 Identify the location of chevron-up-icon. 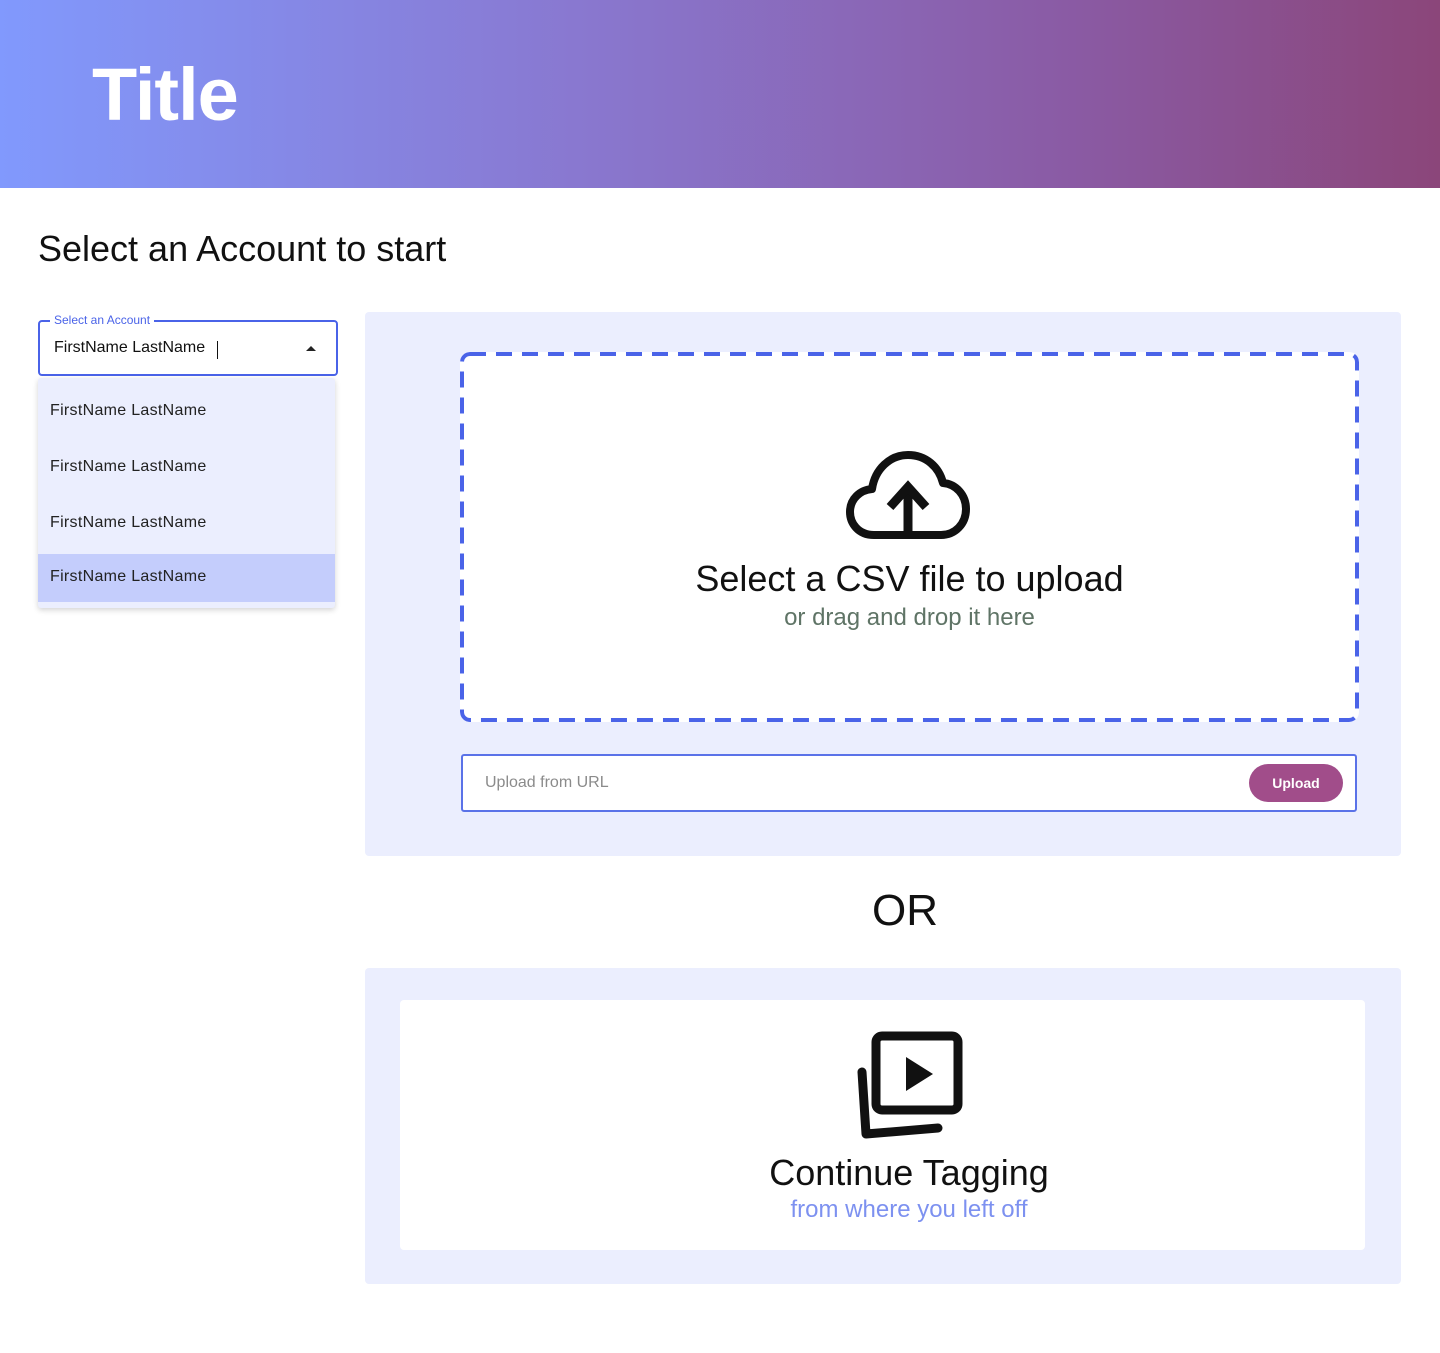
(311, 348).